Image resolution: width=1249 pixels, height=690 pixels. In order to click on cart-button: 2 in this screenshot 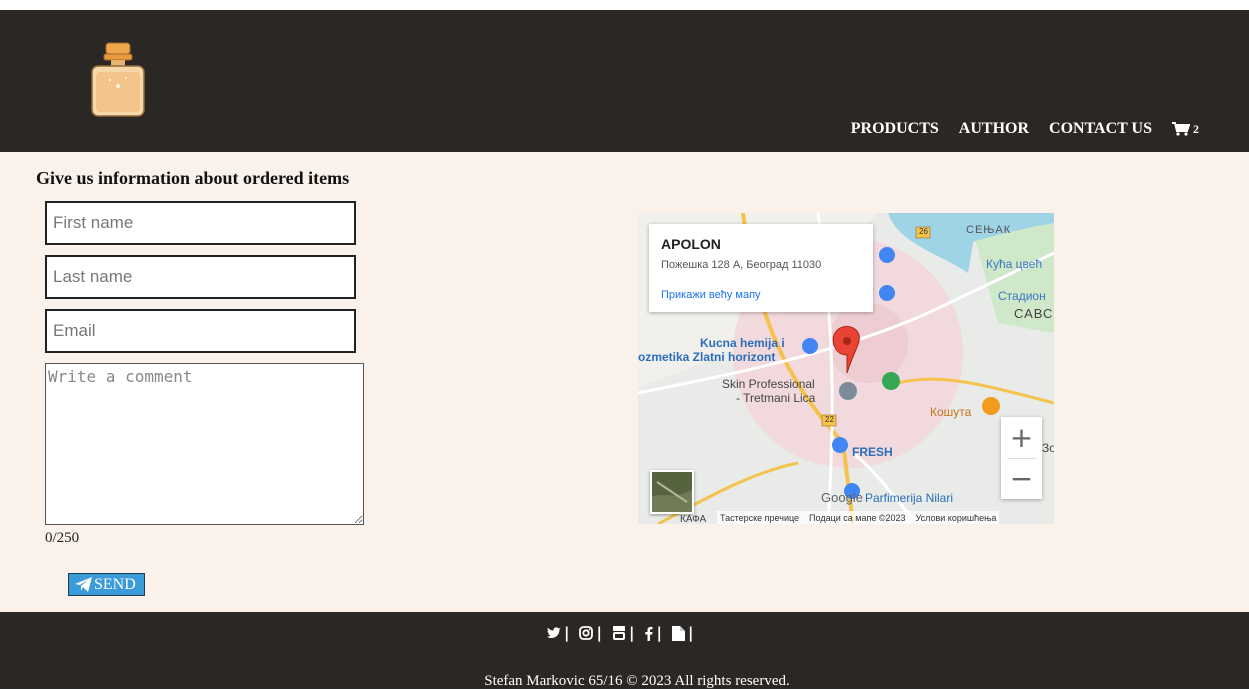, I will do `click(1185, 129)`.